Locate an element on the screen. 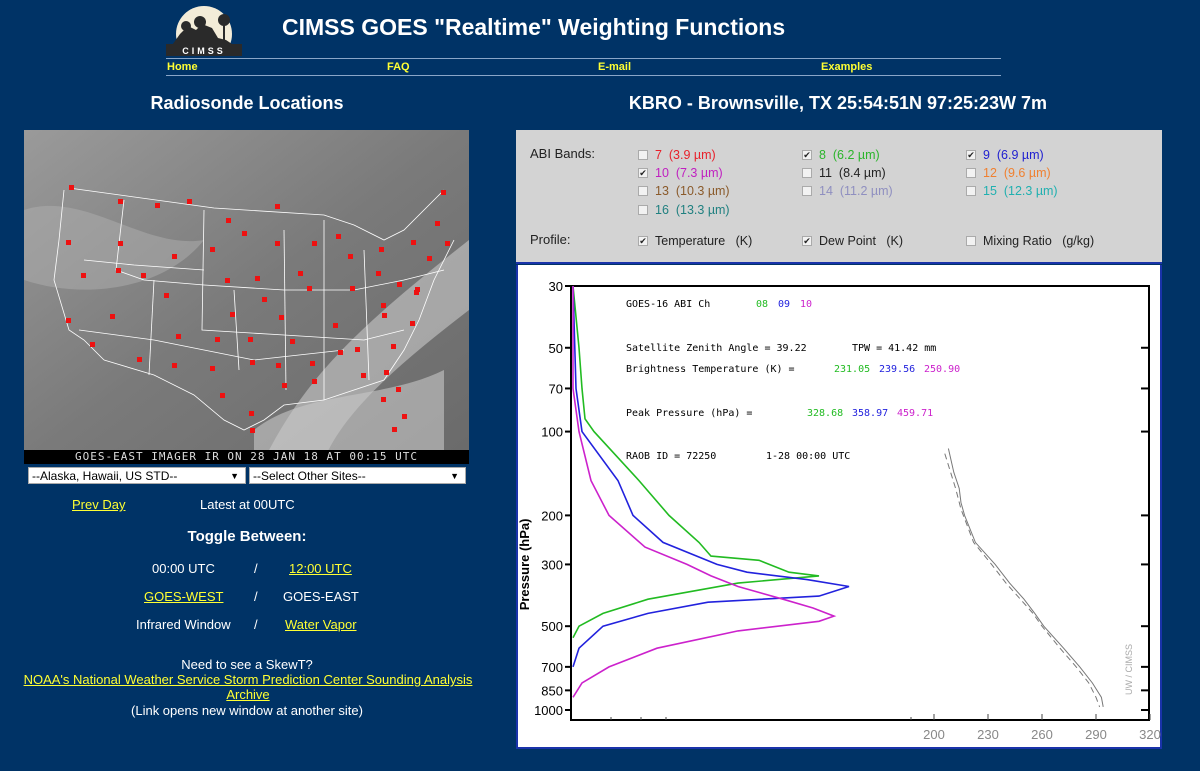  logo-text: CIMSS is located at coordinates (204, 51).